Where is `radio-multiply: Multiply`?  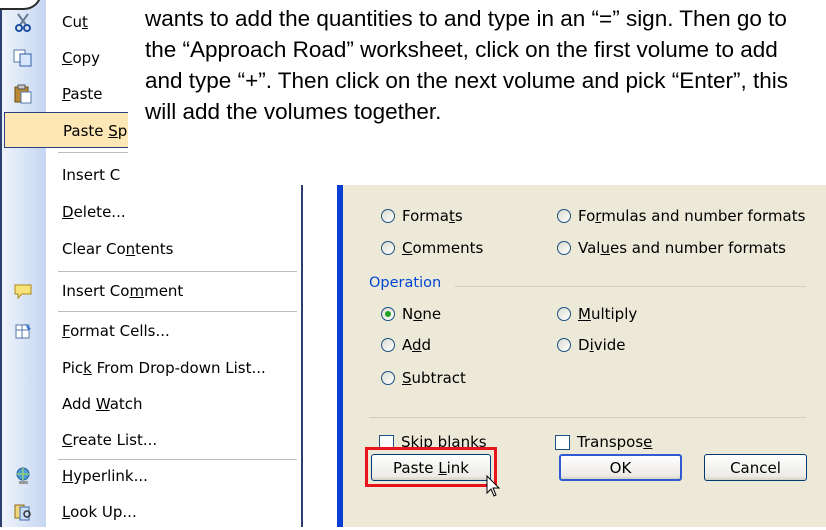
radio-multiply: Multiply is located at coordinates (597, 314).